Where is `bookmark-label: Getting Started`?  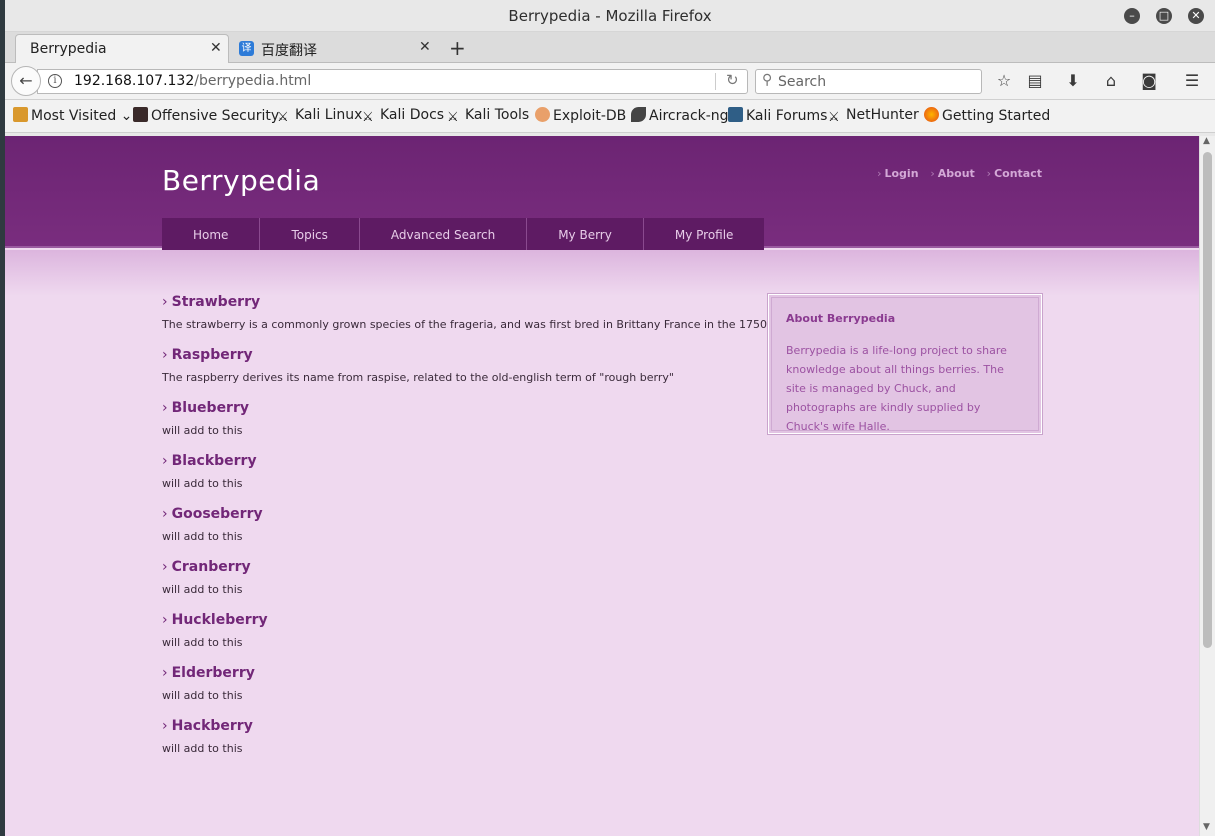
bookmark-label: Getting Started is located at coordinates (996, 116).